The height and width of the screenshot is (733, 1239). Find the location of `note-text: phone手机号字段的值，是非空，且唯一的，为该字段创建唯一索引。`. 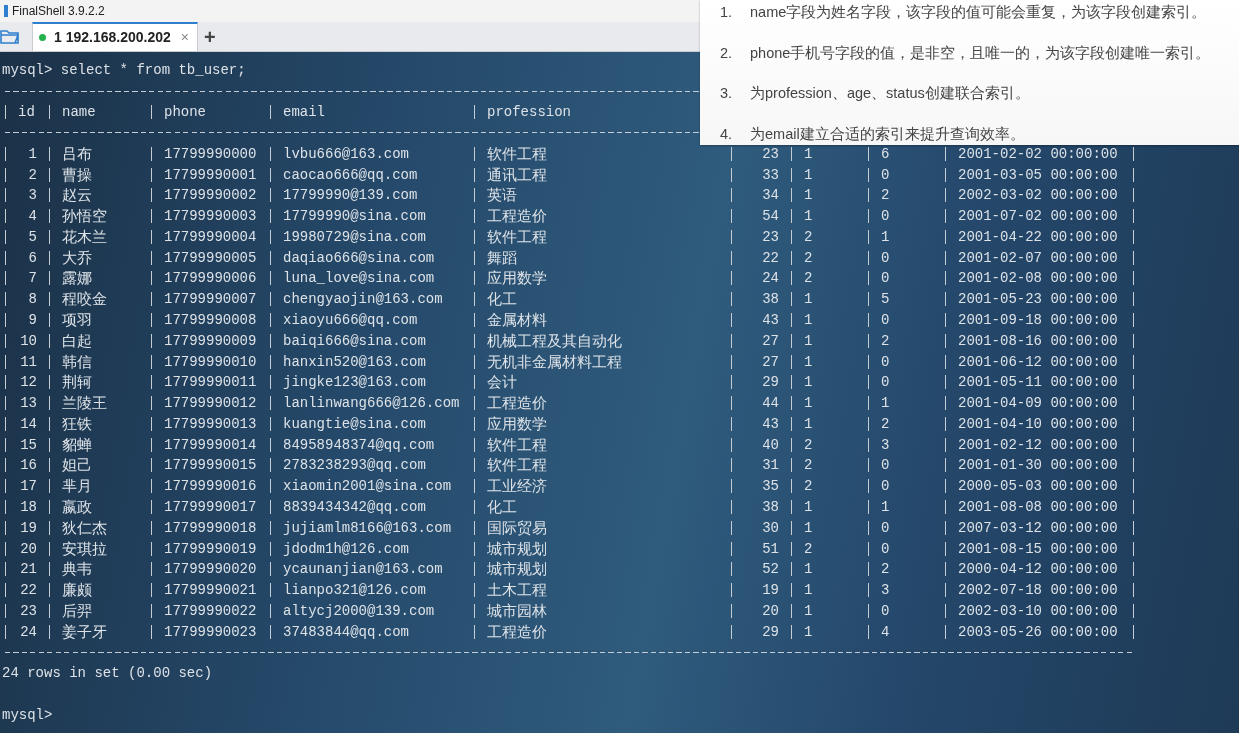

note-text: phone手机号字段的值，是非空，且唯一的，为该字段创建唯一索引。 is located at coordinates (980, 53).